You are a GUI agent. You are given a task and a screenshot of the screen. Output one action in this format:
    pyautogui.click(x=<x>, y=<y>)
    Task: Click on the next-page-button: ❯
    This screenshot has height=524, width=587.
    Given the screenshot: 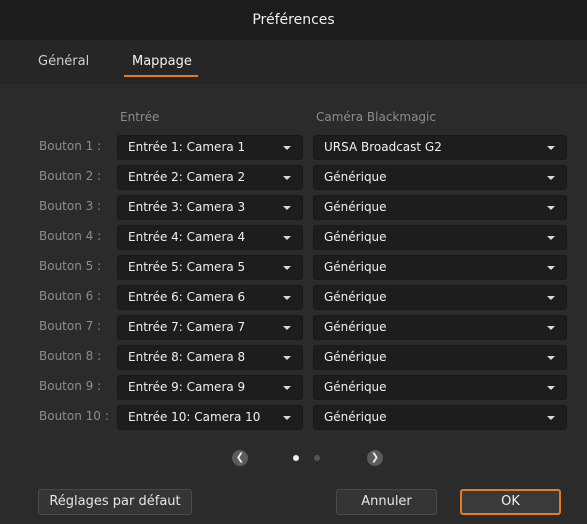 What is the action you would take?
    pyautogui.click(x=375, y=458)
    